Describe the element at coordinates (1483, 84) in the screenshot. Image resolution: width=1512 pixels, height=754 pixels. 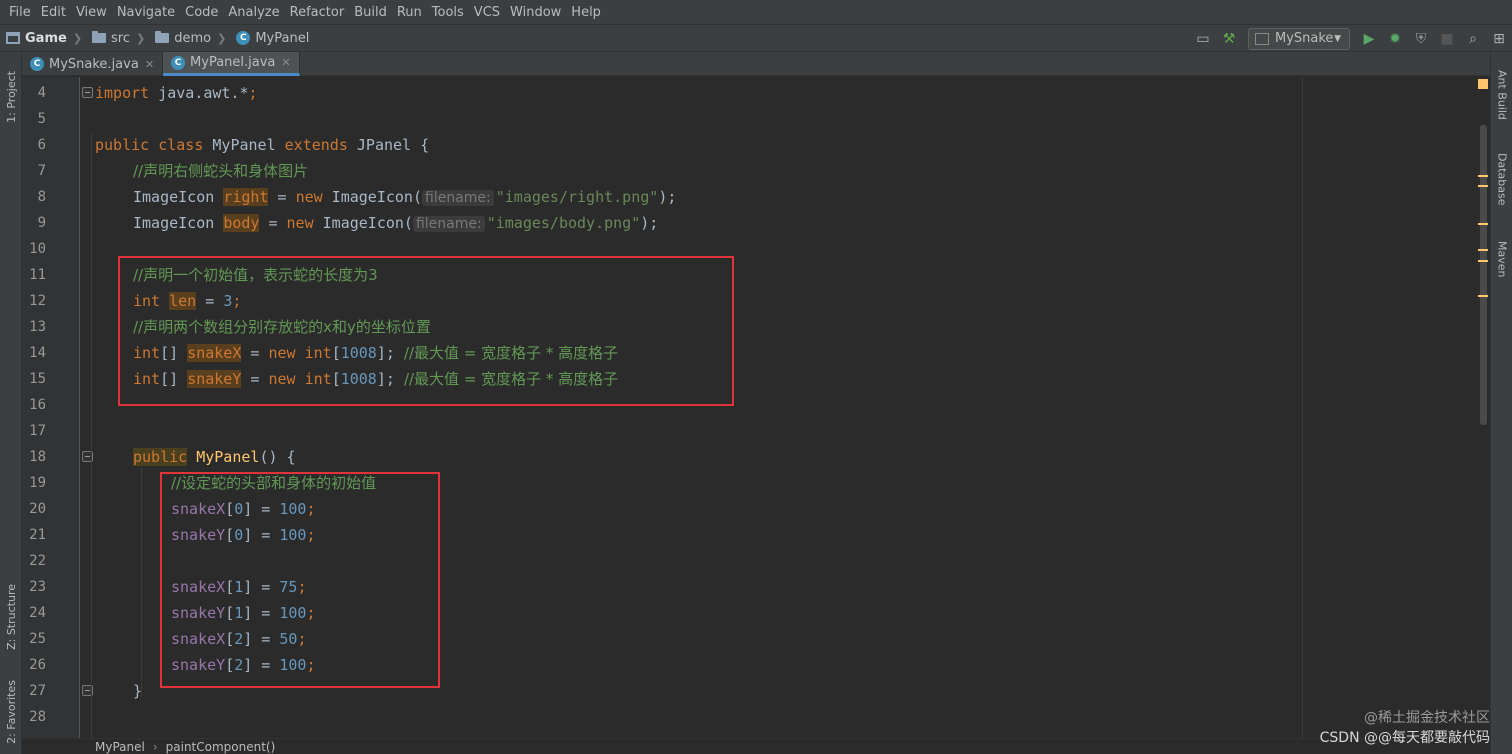
I see `warning-icon` at that location.